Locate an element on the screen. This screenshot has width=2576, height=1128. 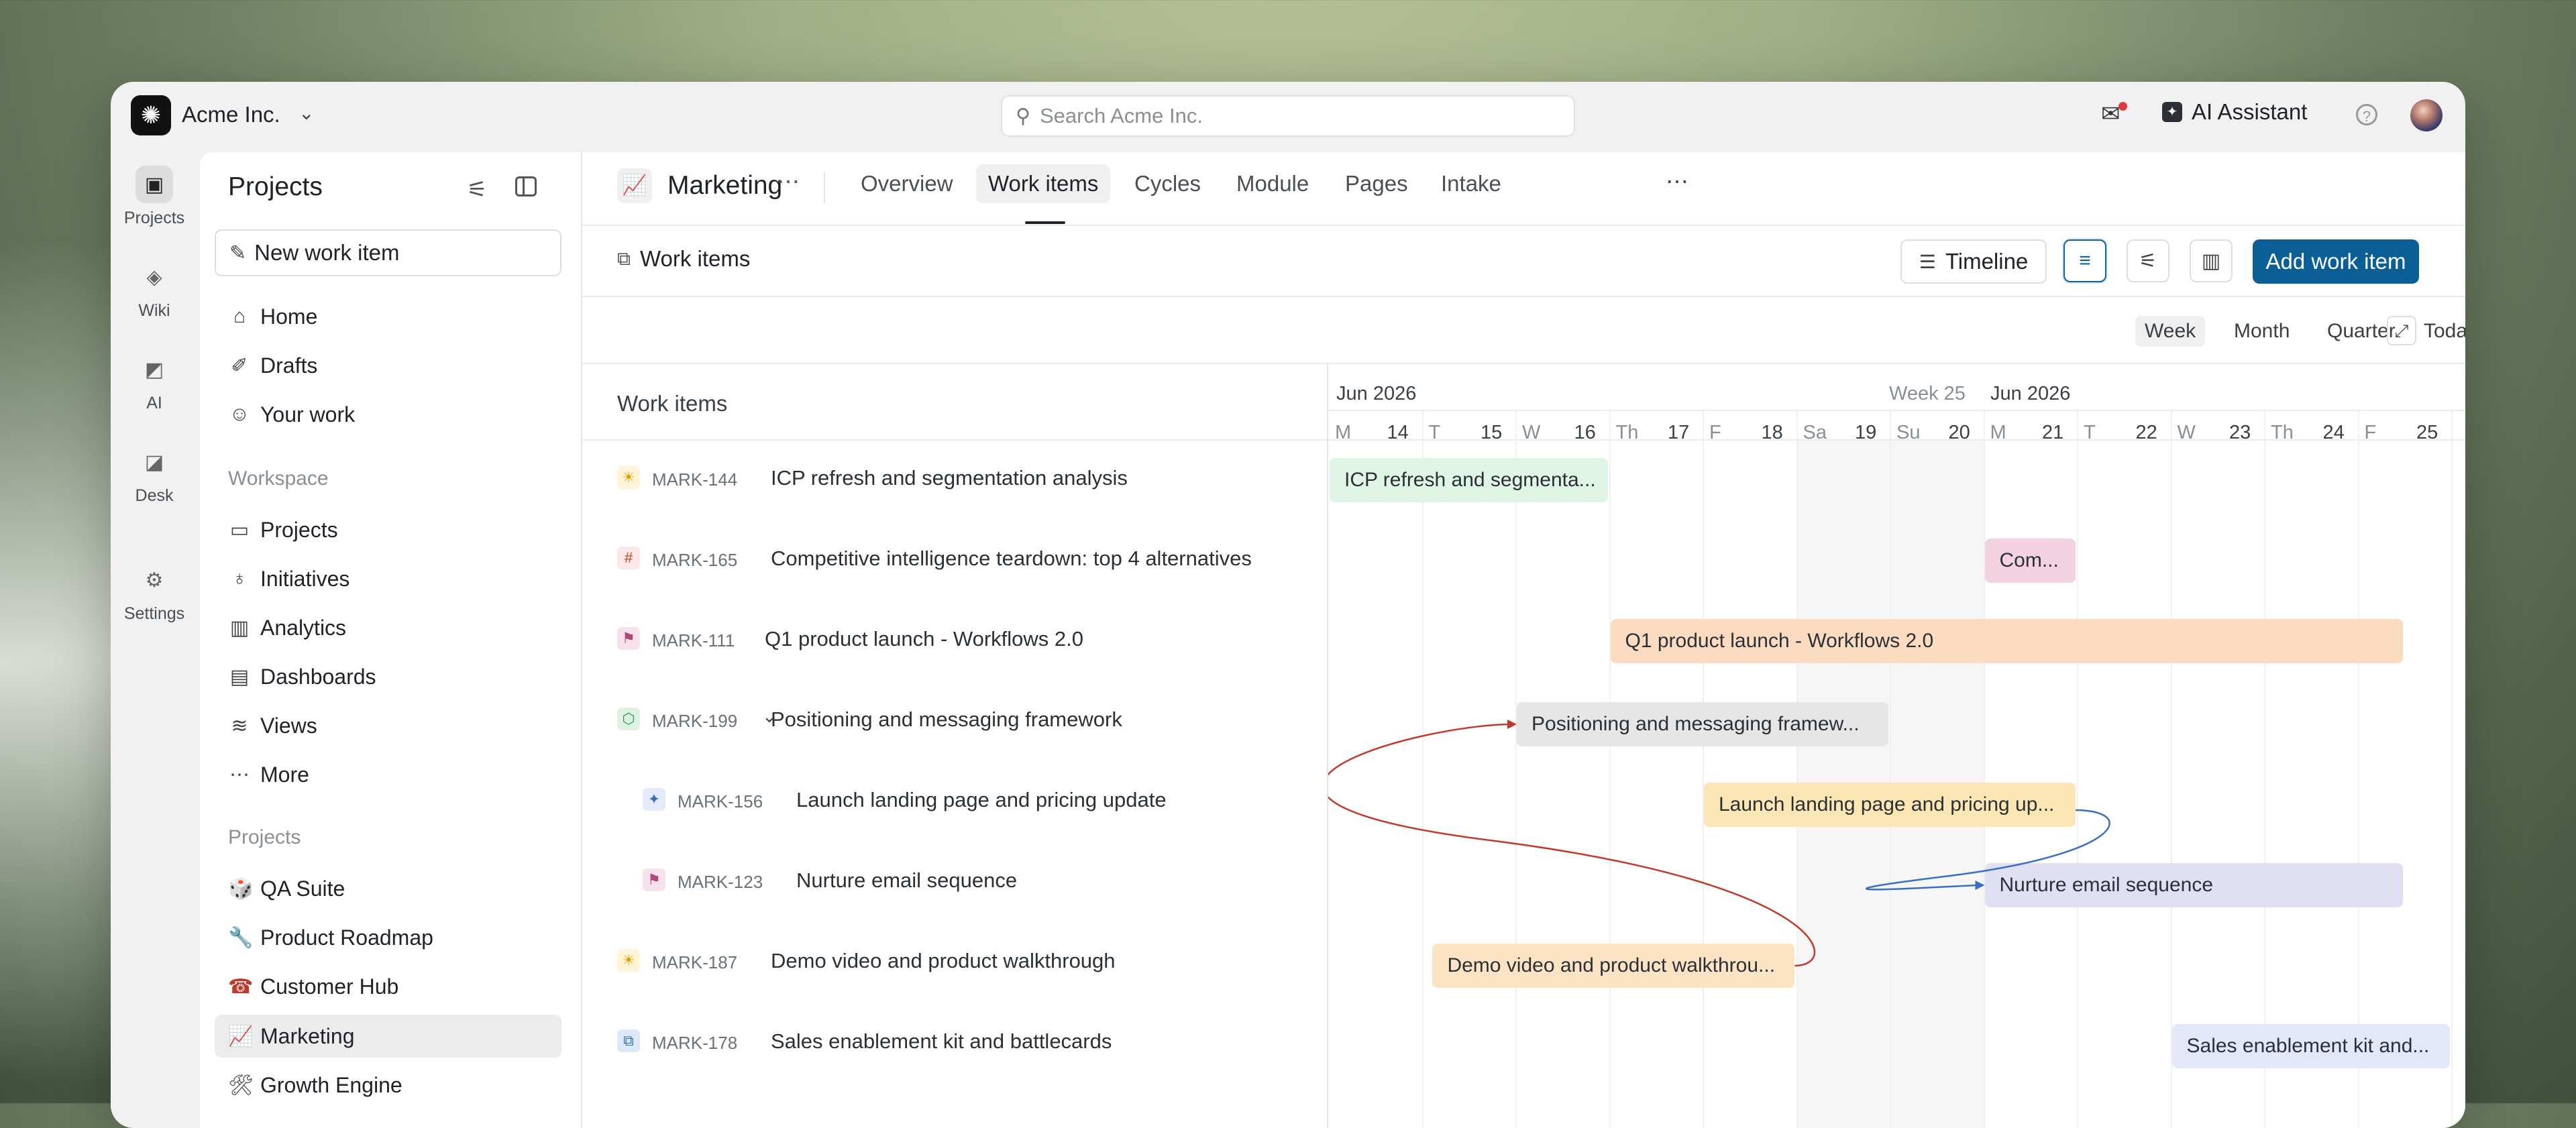
sidebar-project-customer-hub: ☎ Customer Hub is located at coordinates (313, 986).